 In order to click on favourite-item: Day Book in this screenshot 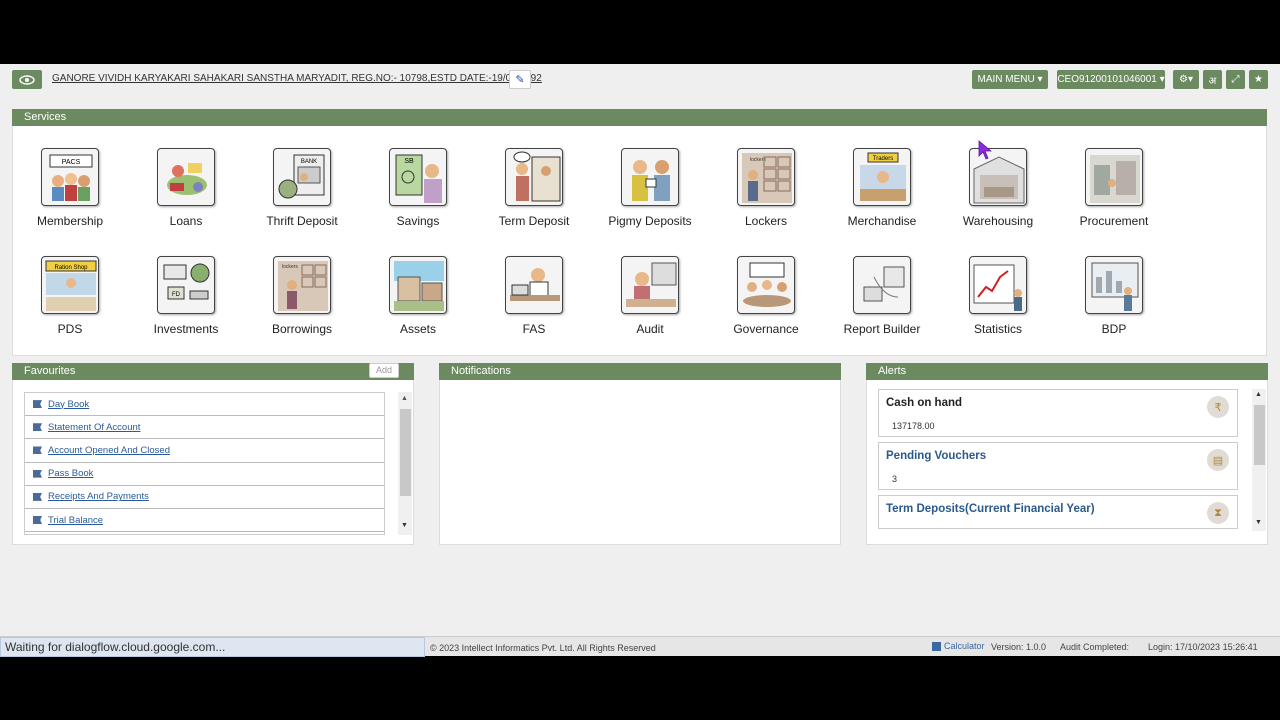, I will do `click(204, 405)`.